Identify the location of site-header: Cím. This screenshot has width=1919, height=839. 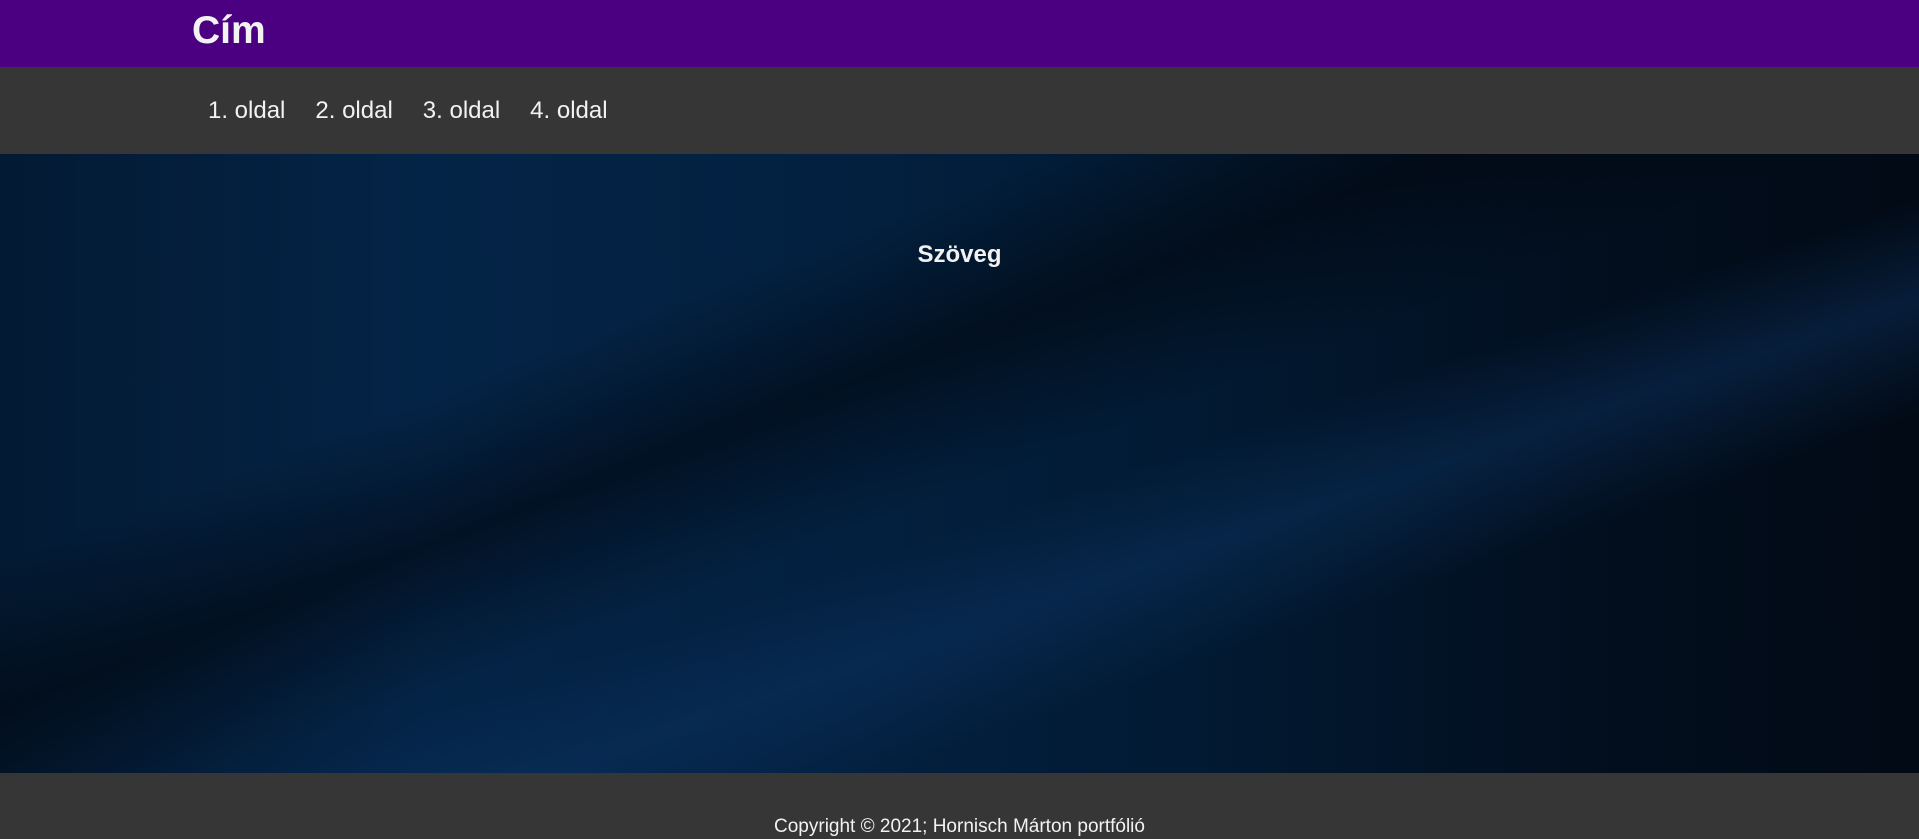
(959, 33).